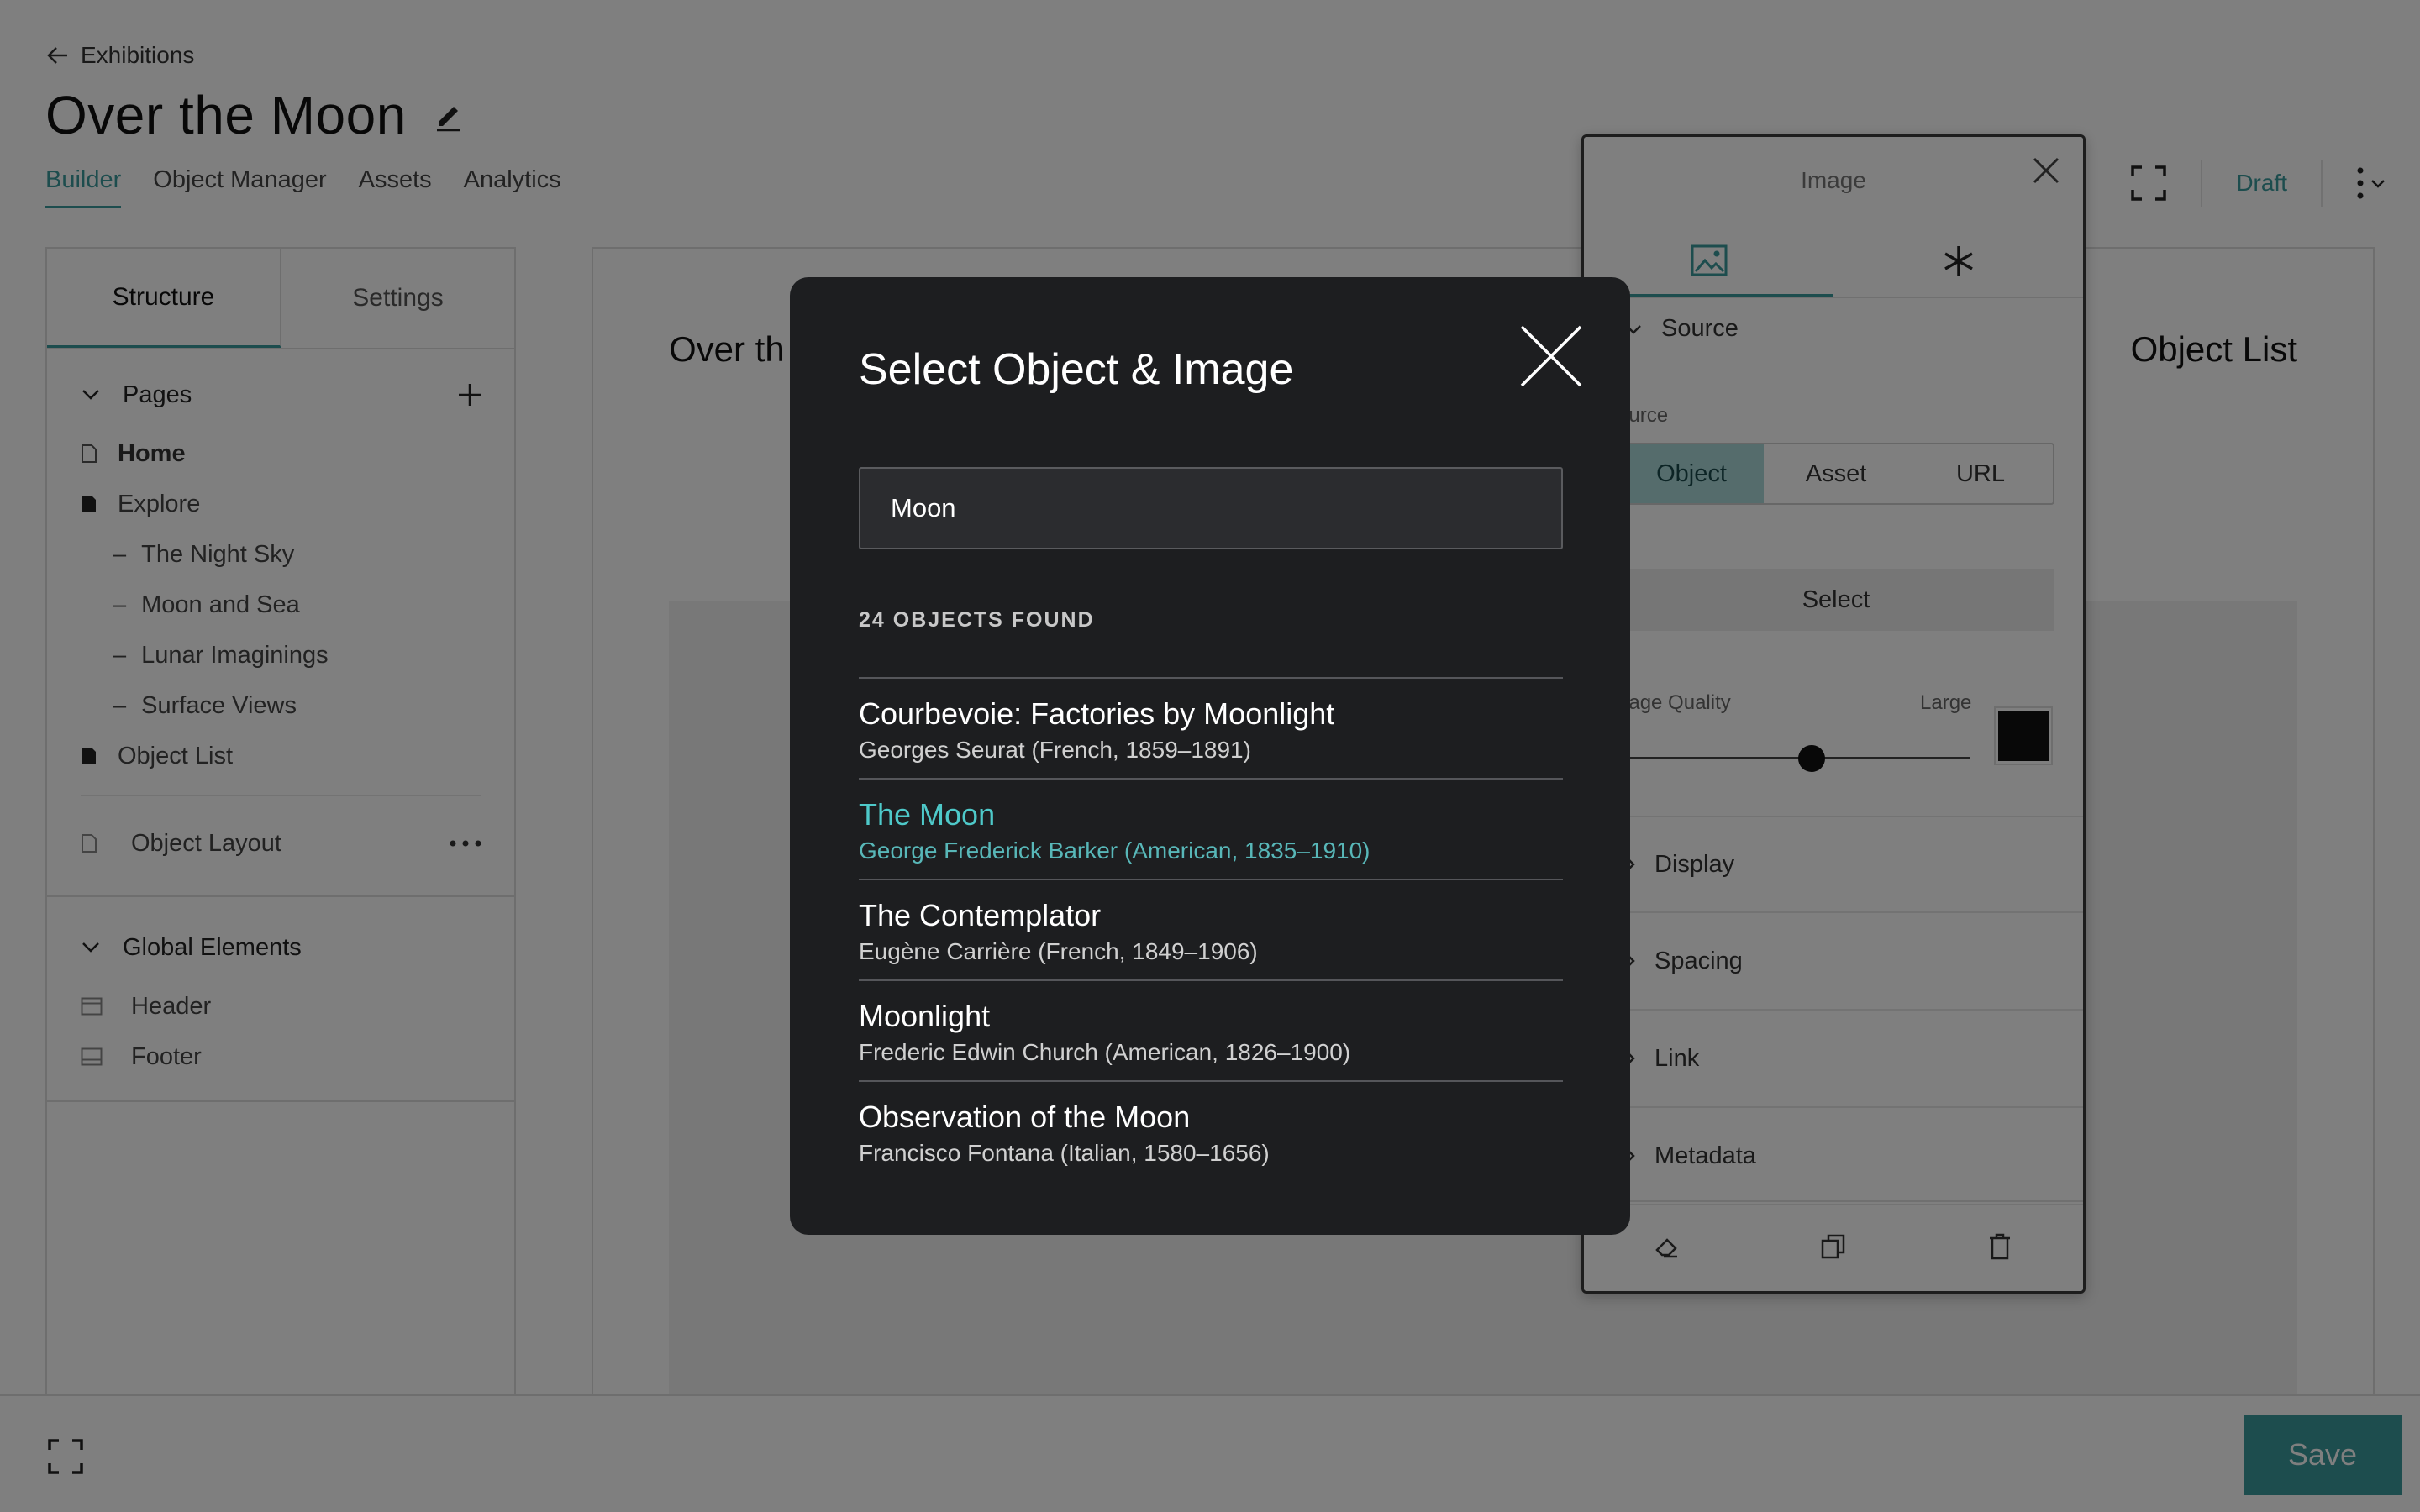  I want to click on result-title: The Contemplator, so click(981, 915).